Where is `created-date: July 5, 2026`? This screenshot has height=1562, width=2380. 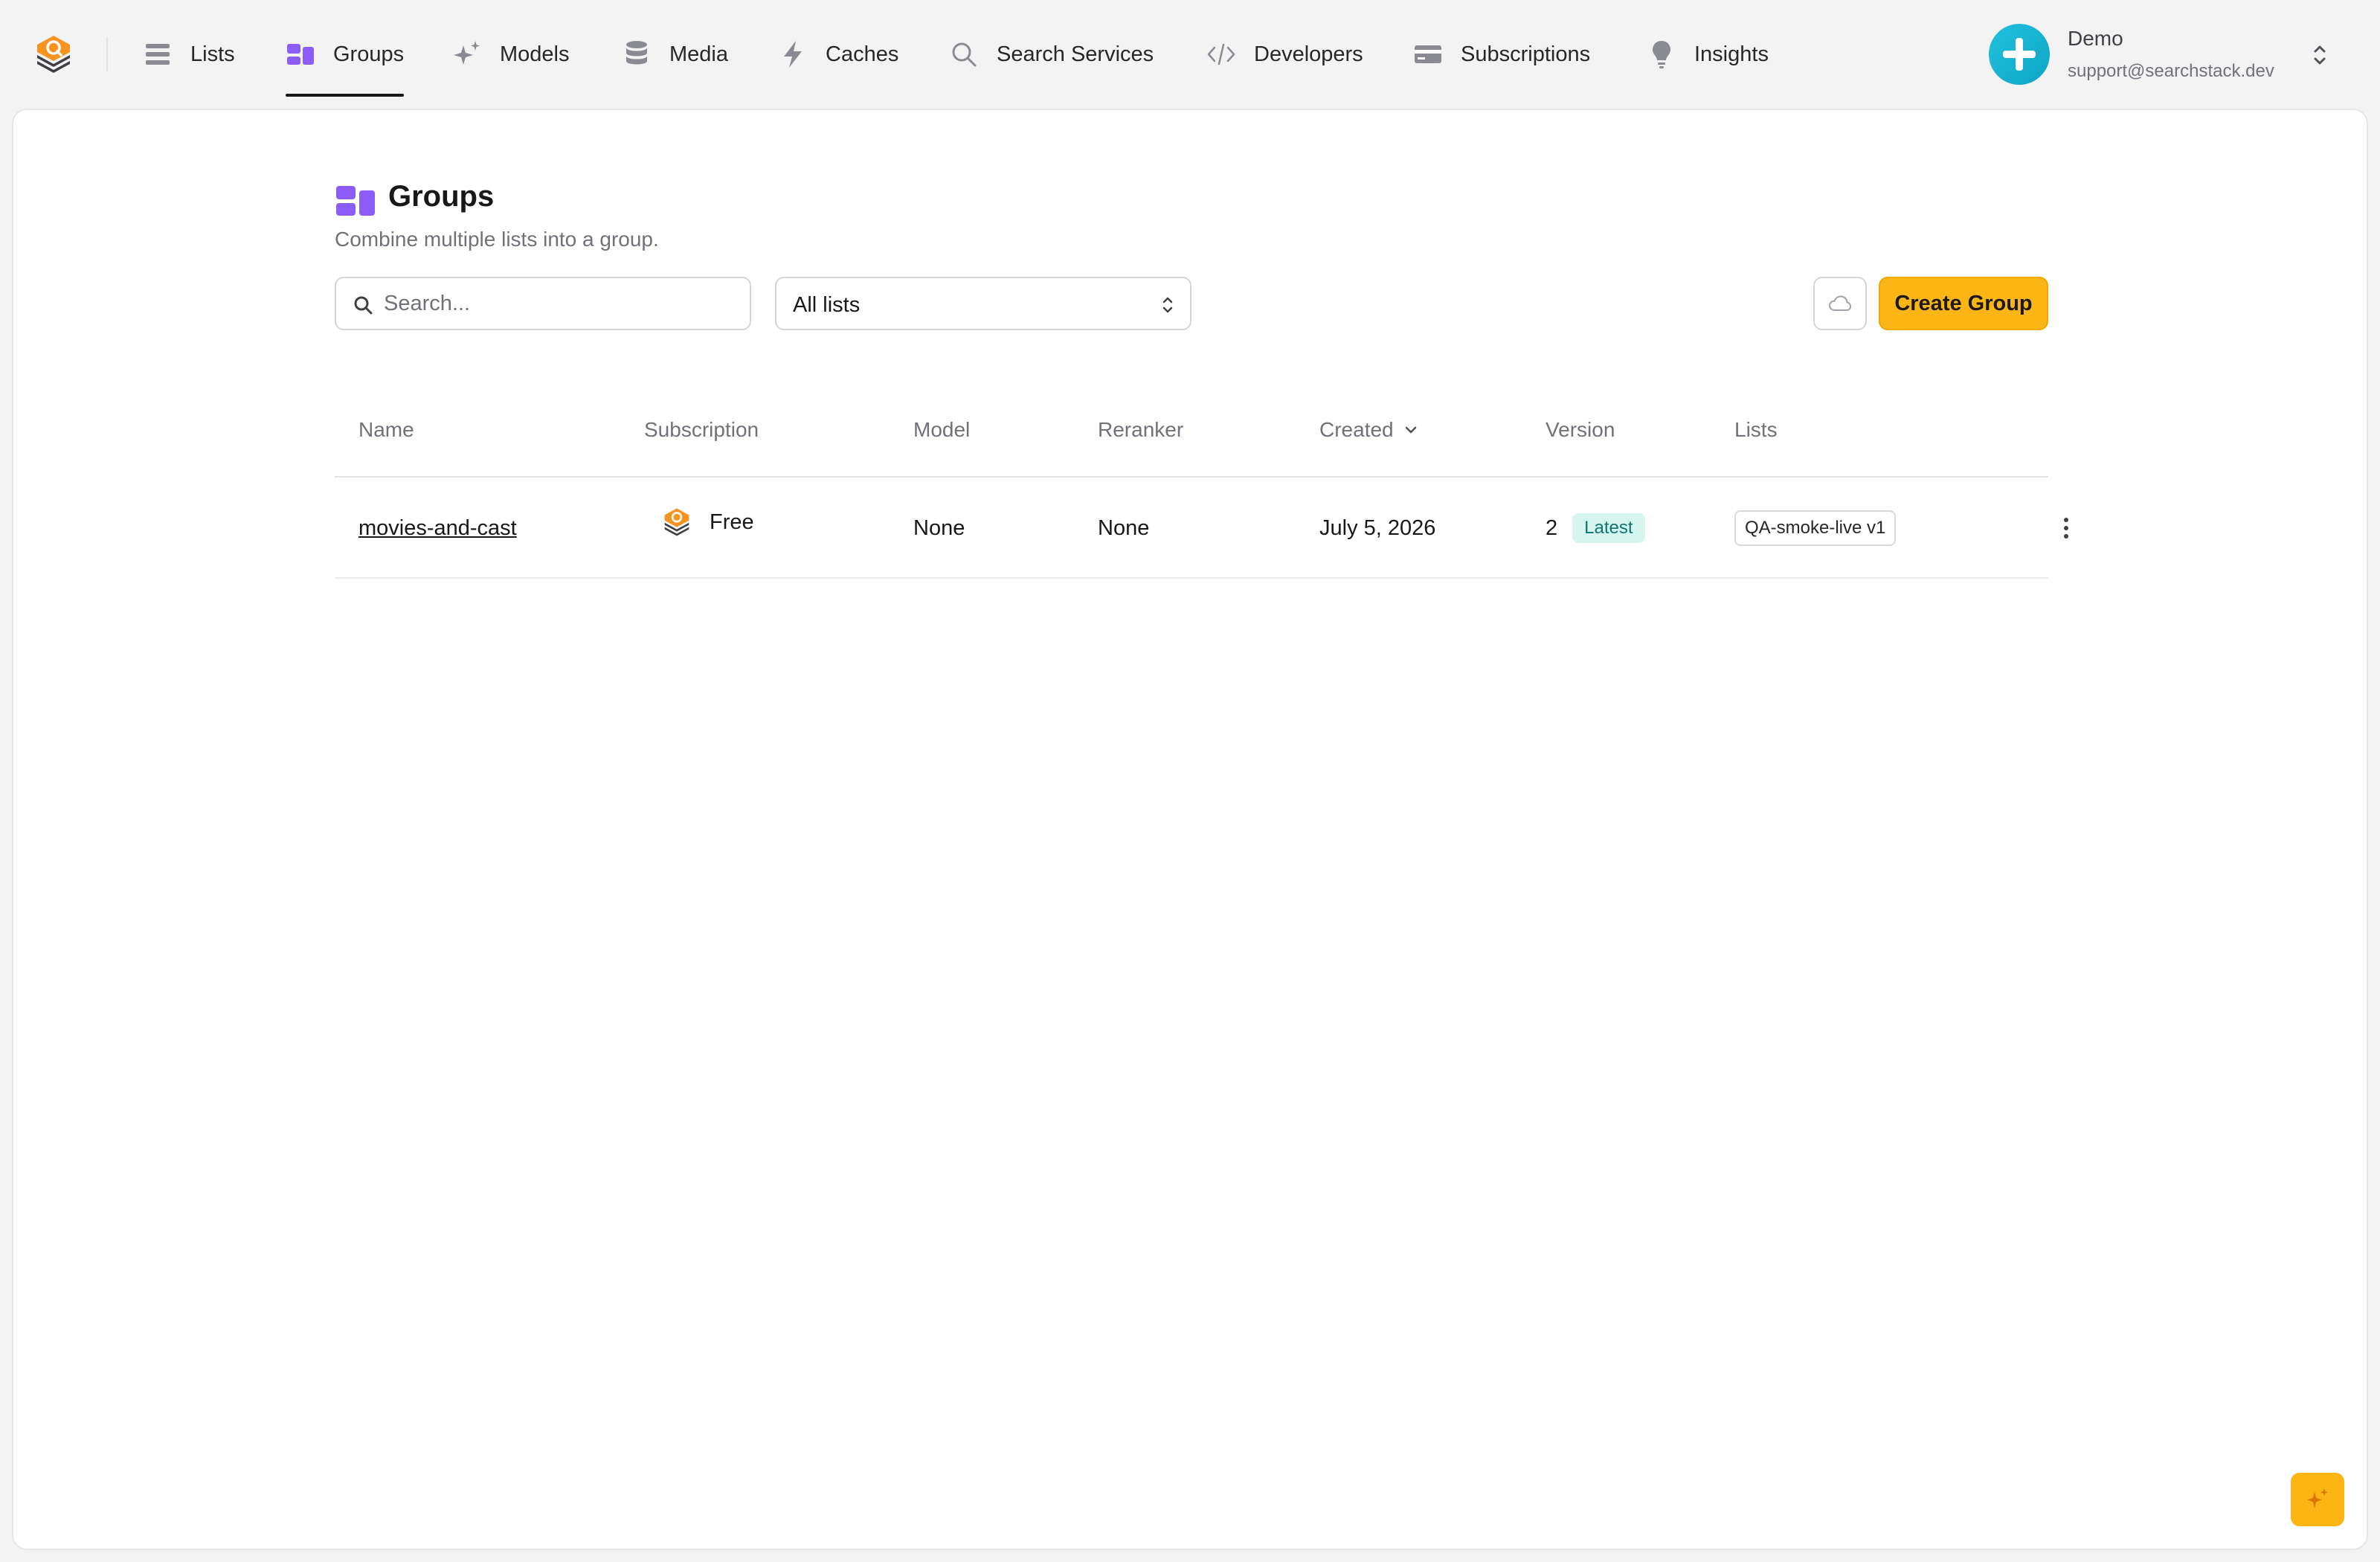 created-date: July 5, 2026 is located at coordinates (1377, 527).